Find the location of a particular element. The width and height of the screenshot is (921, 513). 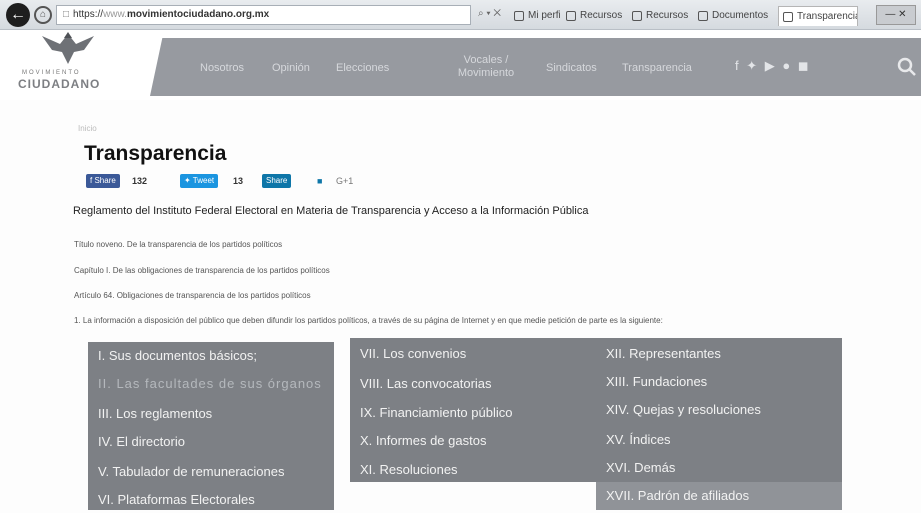

tab-label: Mi perfil is located at coordinates (544, 15).